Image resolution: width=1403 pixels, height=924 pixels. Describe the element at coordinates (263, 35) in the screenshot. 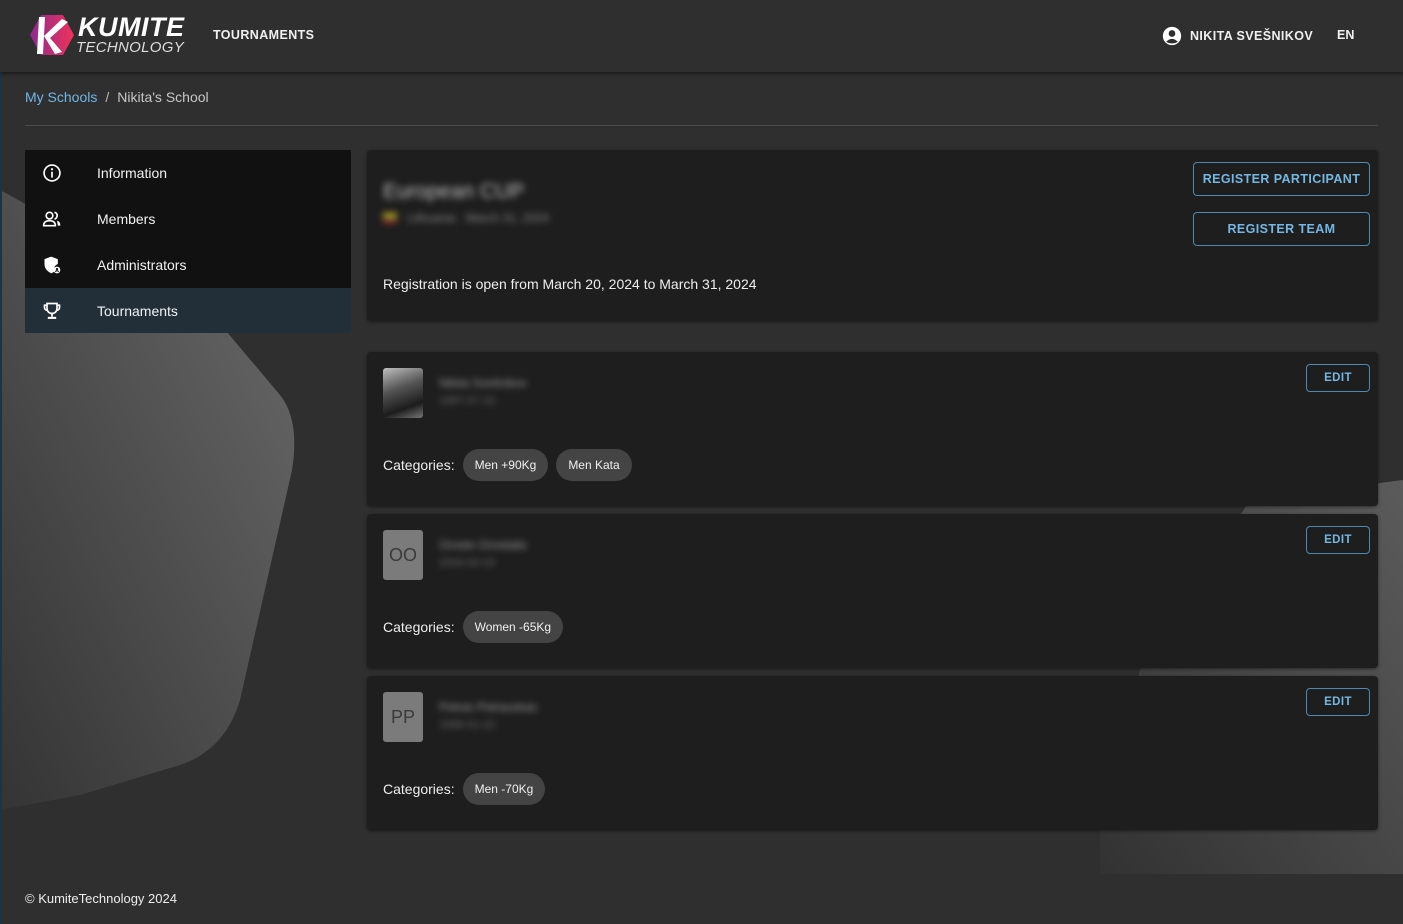

I see `nav-tournaments-link: TOURNAMENTS` at that location.